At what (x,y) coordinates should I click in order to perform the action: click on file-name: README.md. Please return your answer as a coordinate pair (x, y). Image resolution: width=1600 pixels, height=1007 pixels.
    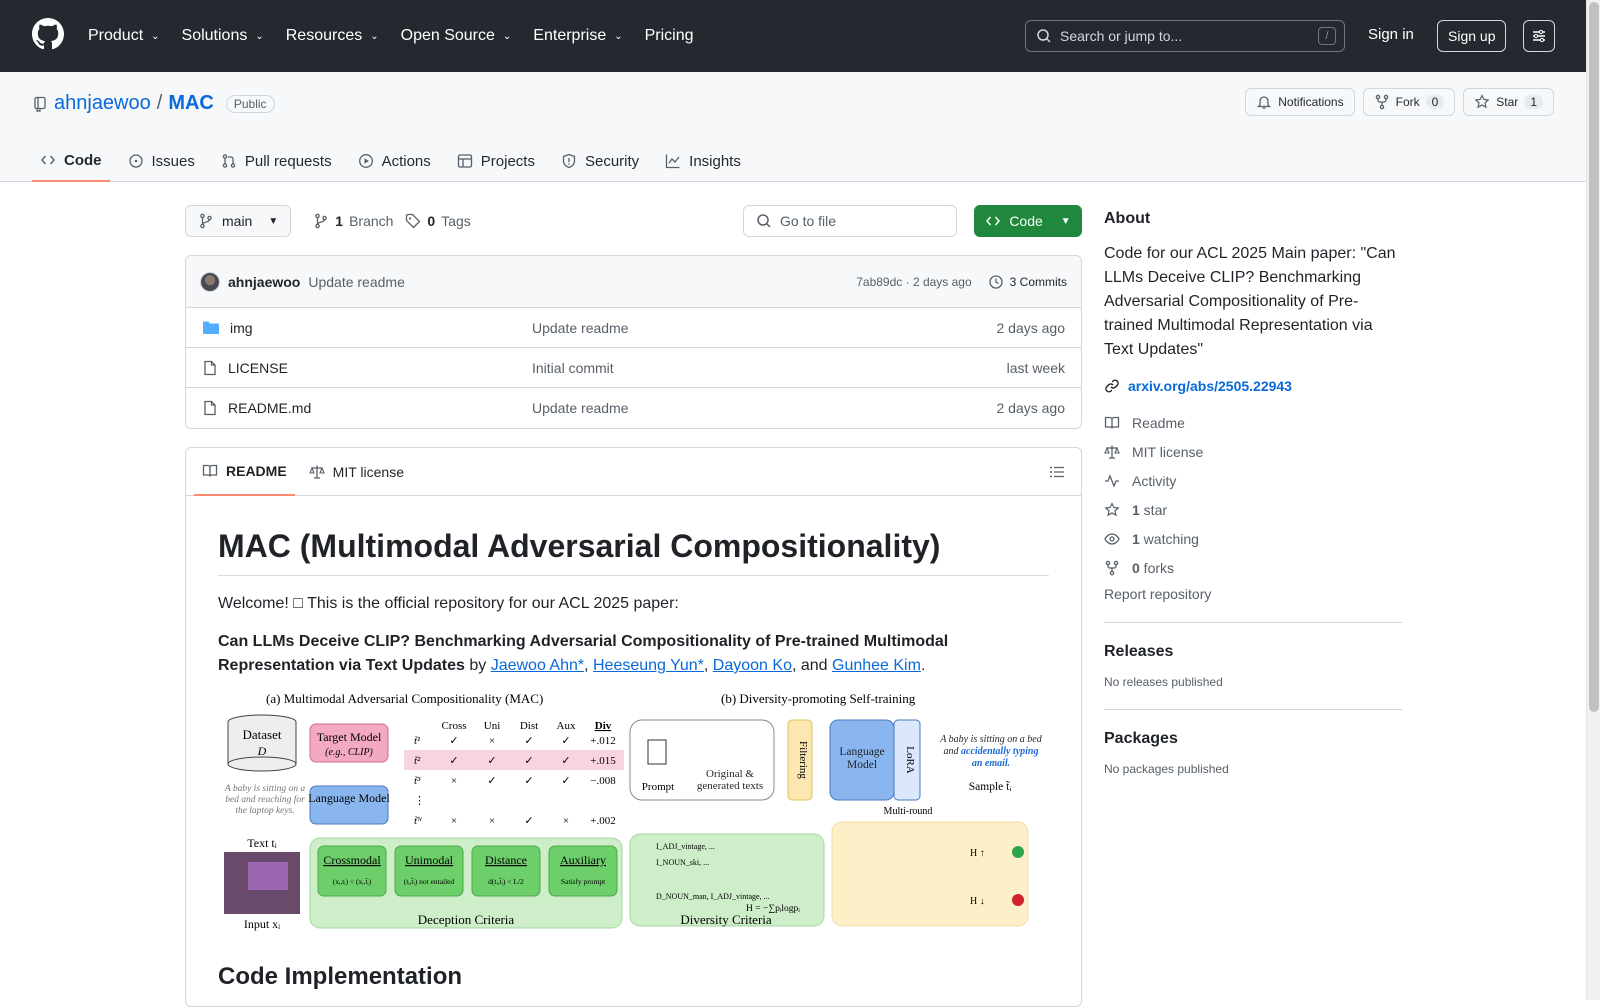
    Looking at the image, I should click on (367, 408).